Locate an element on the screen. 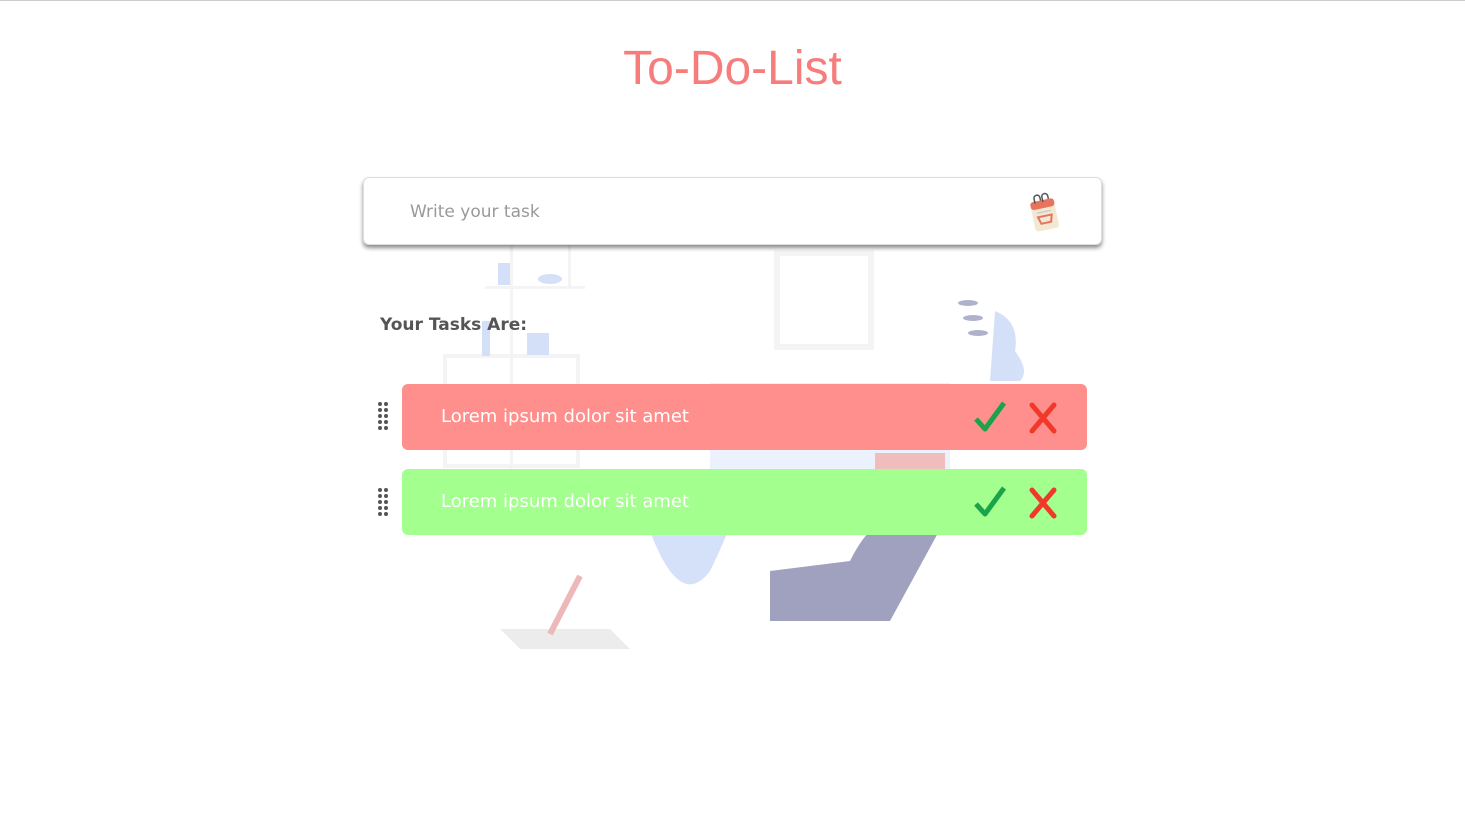  notepad-add-icon is located at coordinates (1044, 212).